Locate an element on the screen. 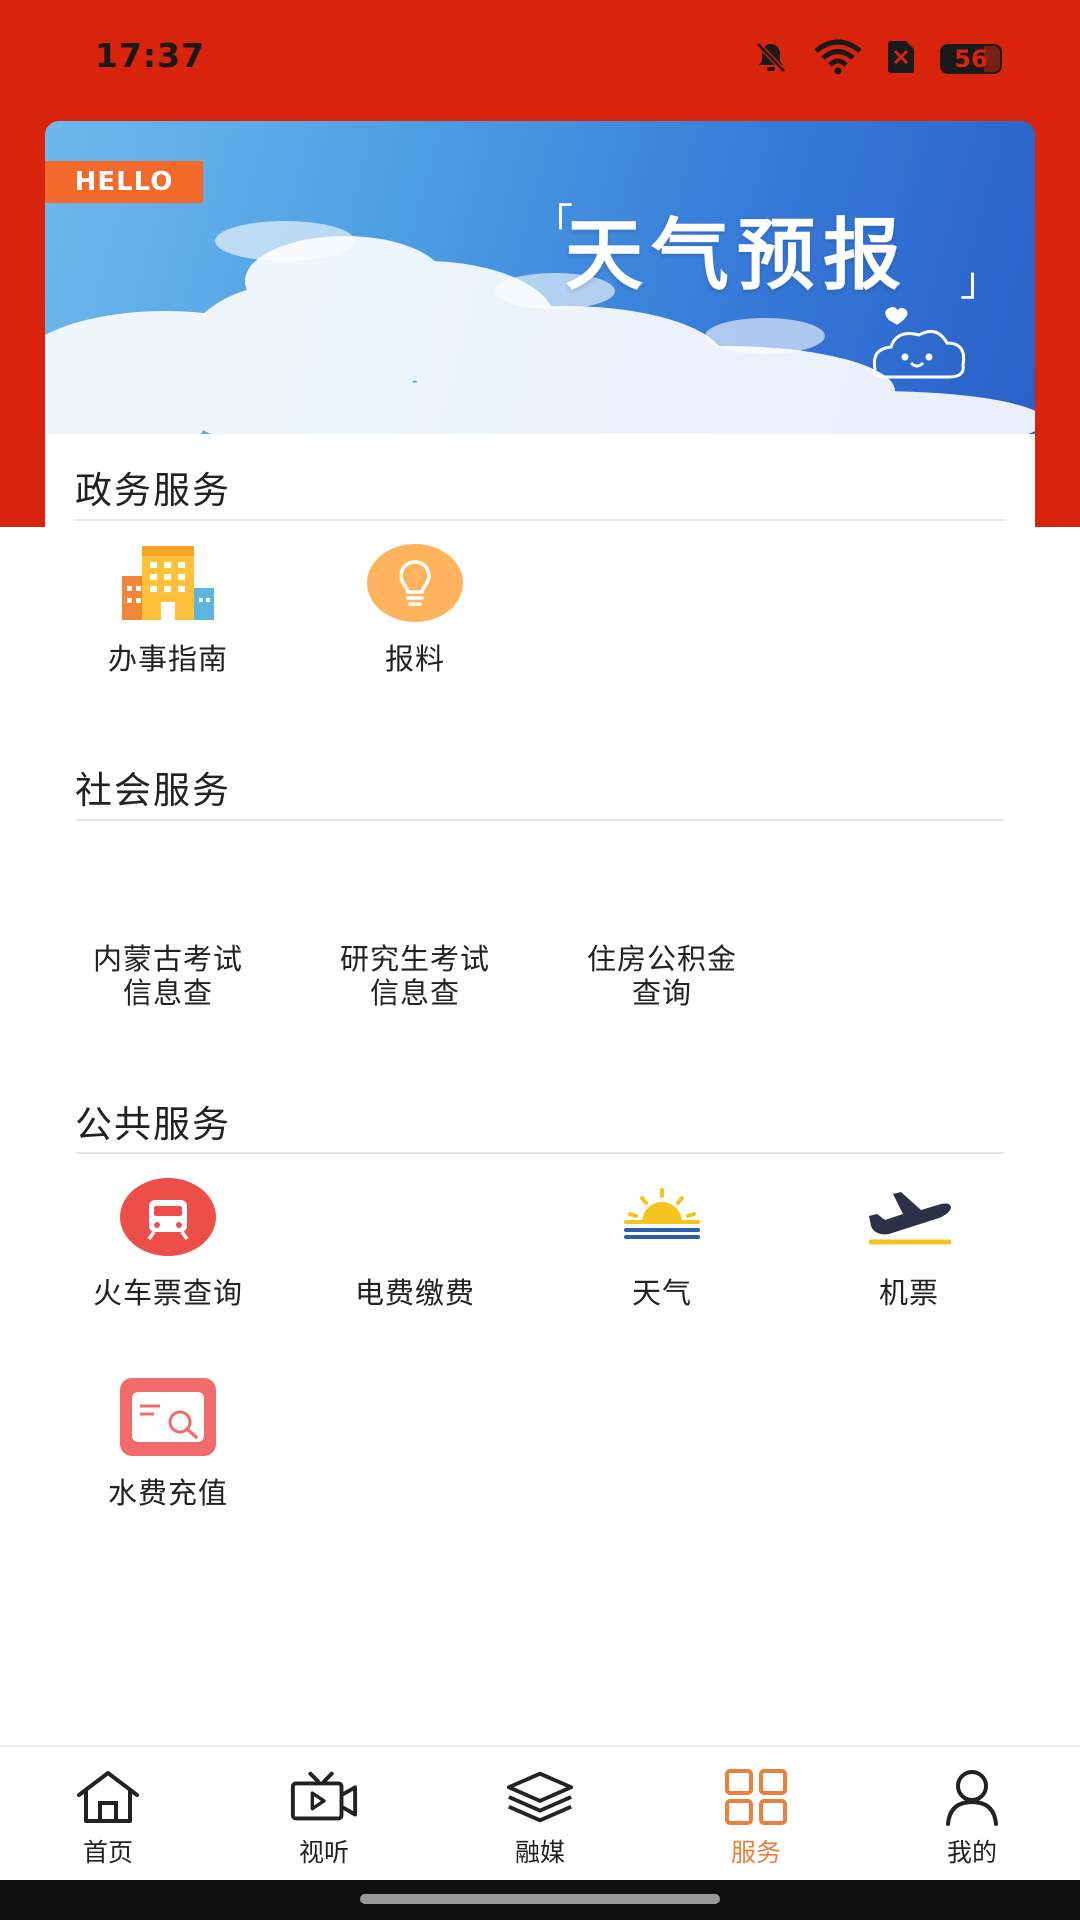 The image size is (1080, 1920). nav-service: 服务 is located at coordinates (756, 1814).